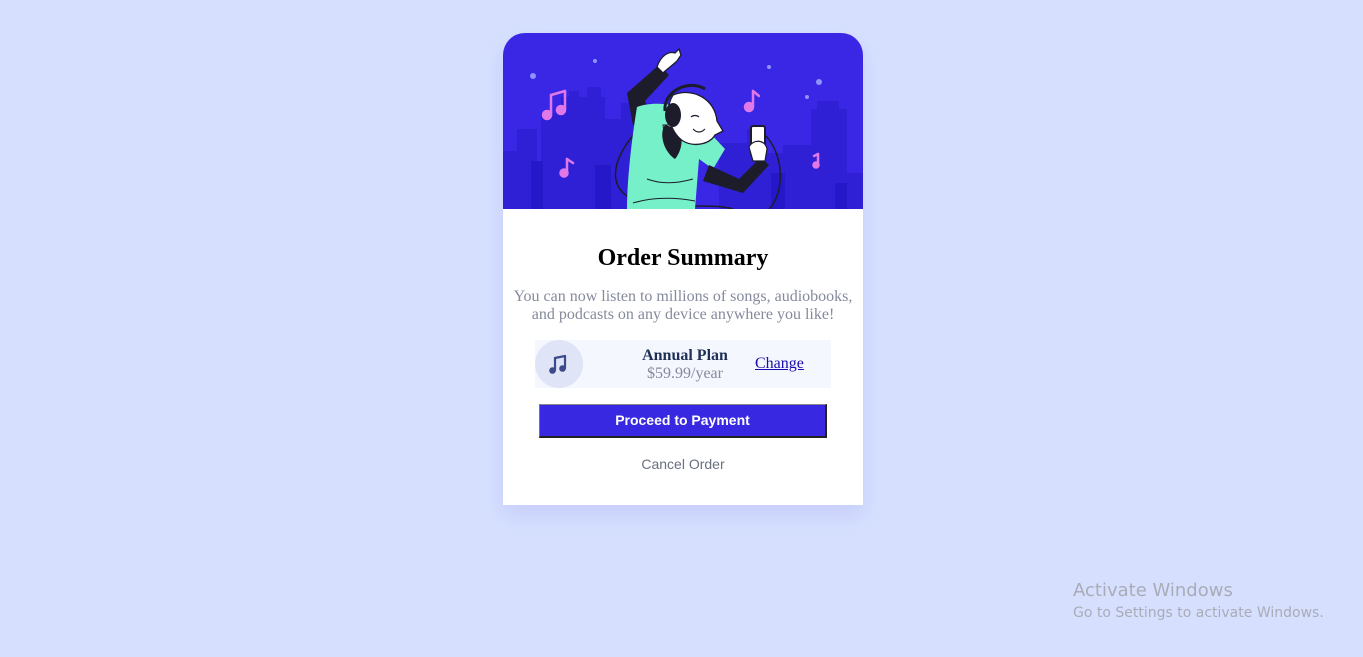 The width and height of the screenshot is (1363, 657). Describe the element at coordinates (1153, 590) in the screenshot. I see `watermark-title: Activate Windows` at that location.